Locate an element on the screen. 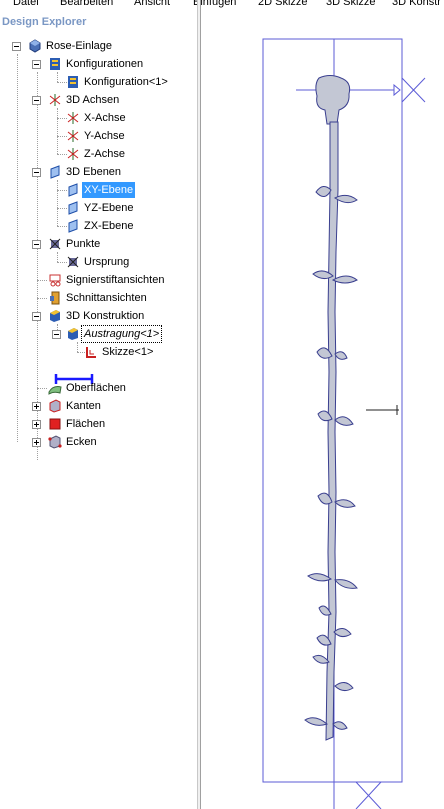 Image resolution: width=444 pixels, height=809 pixels. expander-achsen is located at coordinates (36, 100).